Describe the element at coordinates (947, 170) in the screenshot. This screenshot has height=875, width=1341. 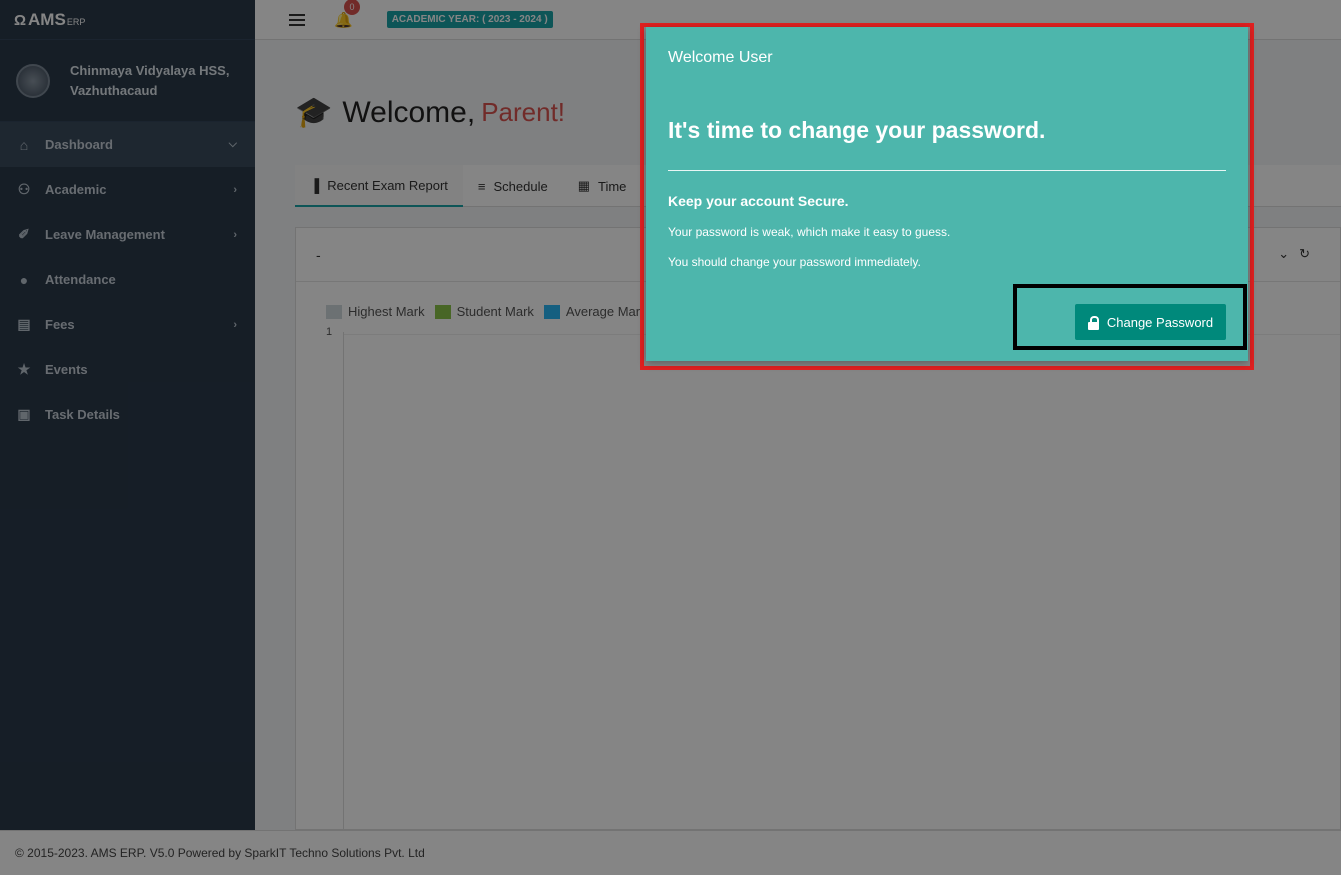
I see `modal-divider` at that location.